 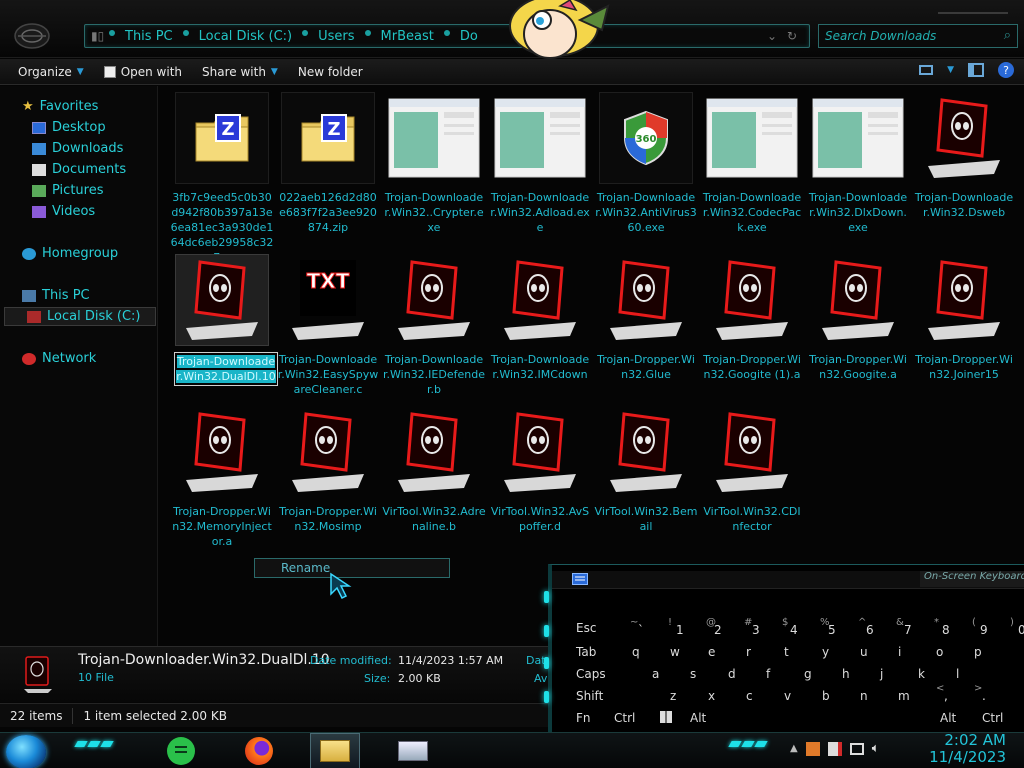 I want to click on key-0: ) 0, so click(x=1017, y=628).